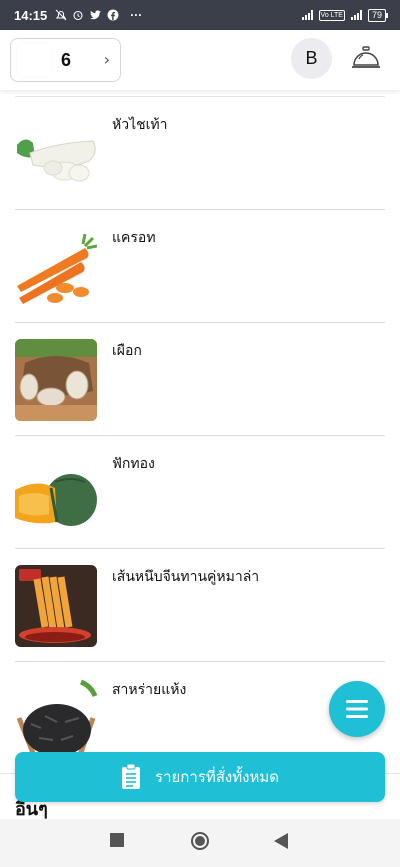 This screenshot has height=867, width=400. I want to click on home-icon, so click(200, 841).